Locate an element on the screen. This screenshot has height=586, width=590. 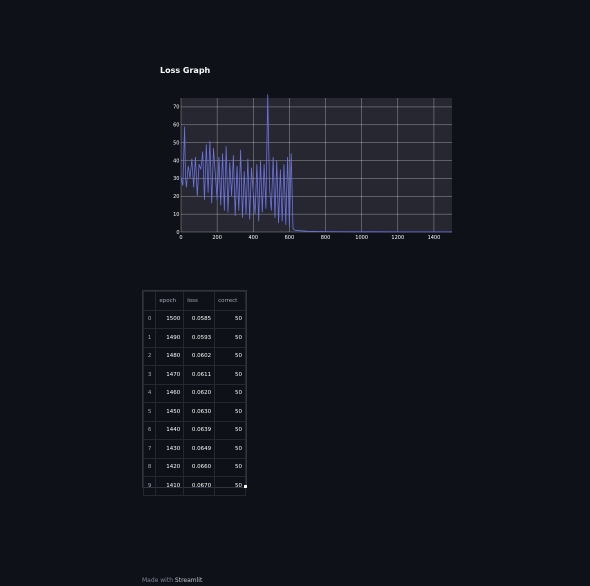
plot-background is located at coordinates (316, 165).